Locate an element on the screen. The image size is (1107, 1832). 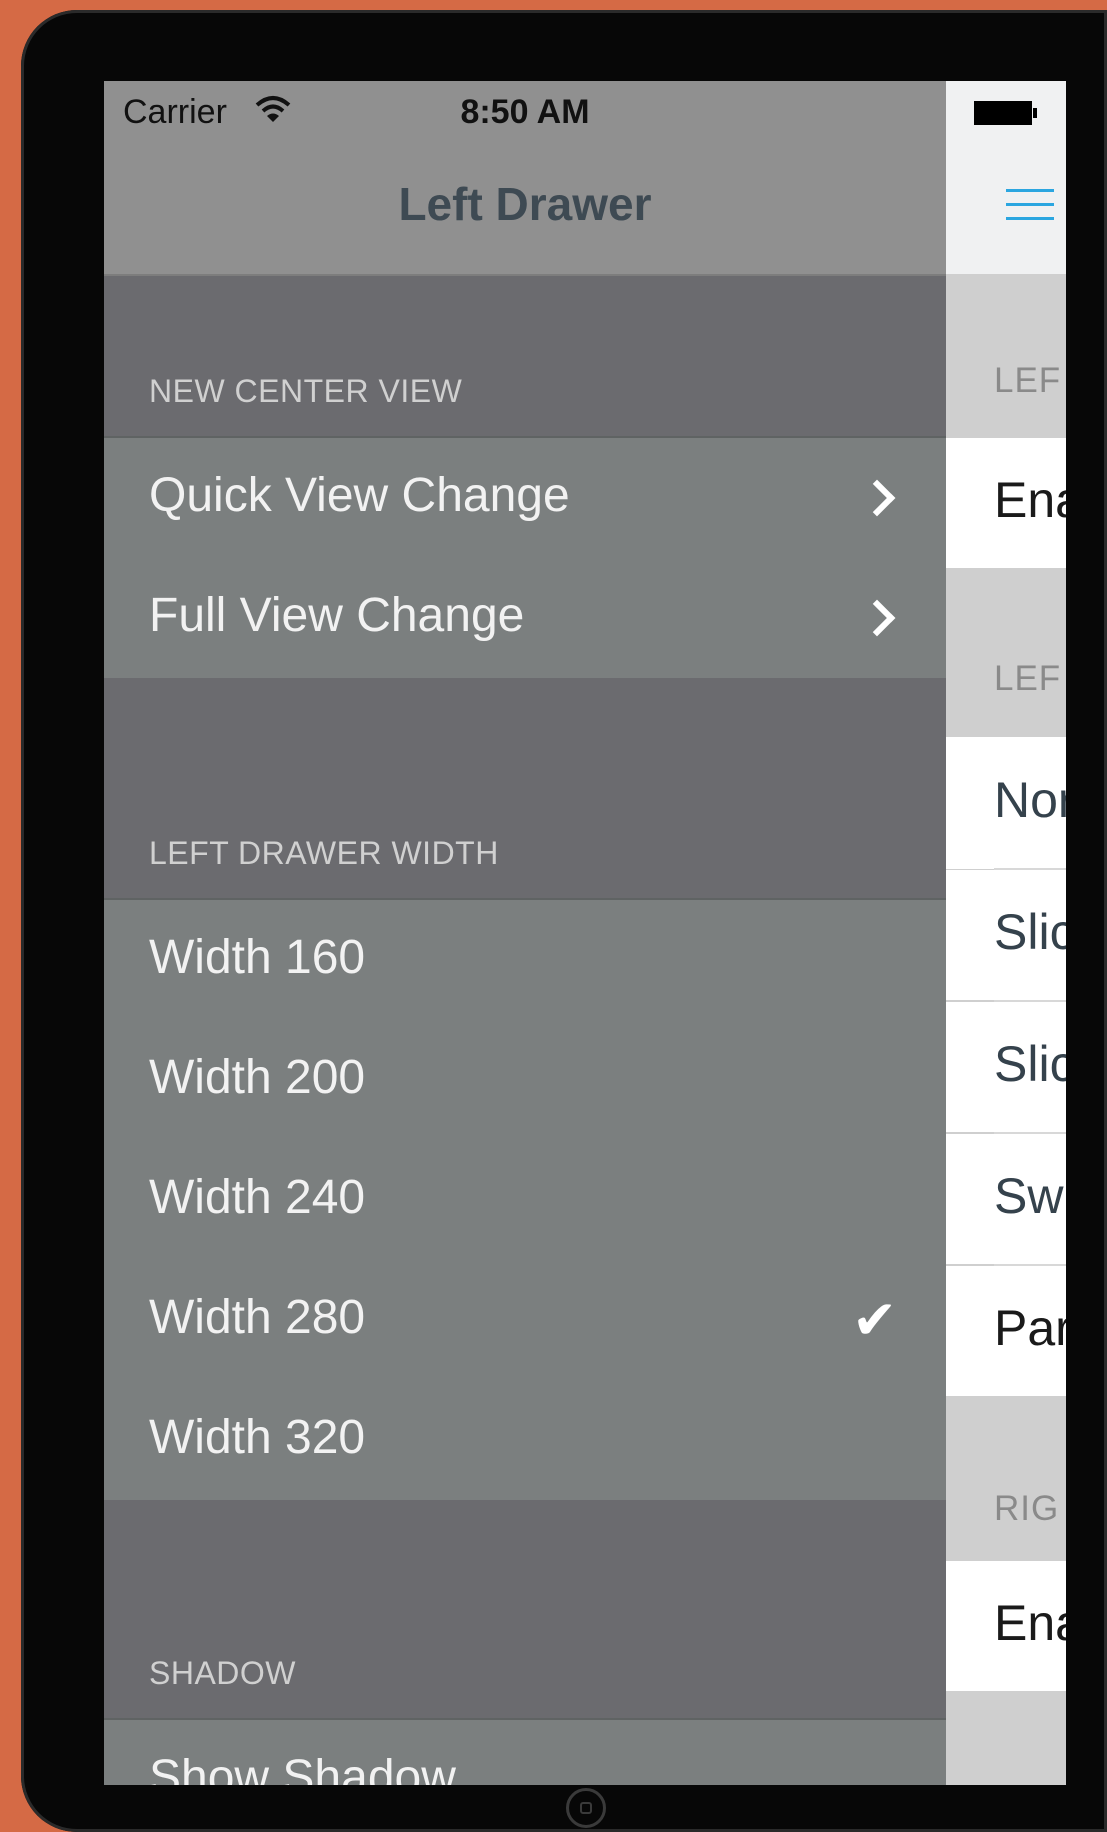
full-view-change-row: Full View Change is located at coordinates (525, 618).